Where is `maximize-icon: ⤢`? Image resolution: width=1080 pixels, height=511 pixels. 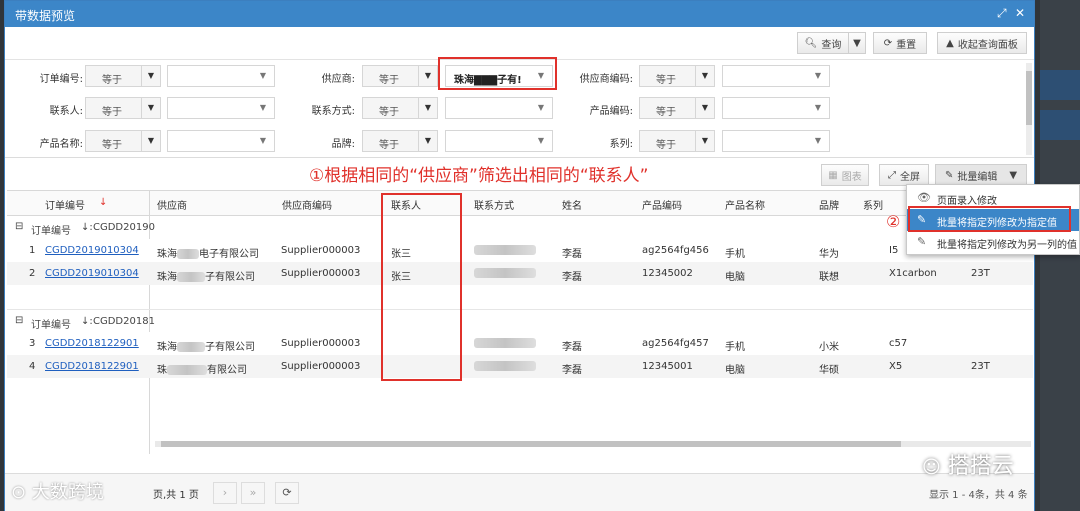
maximize-icon: ⤢ is located at coordinates (1002, 13).